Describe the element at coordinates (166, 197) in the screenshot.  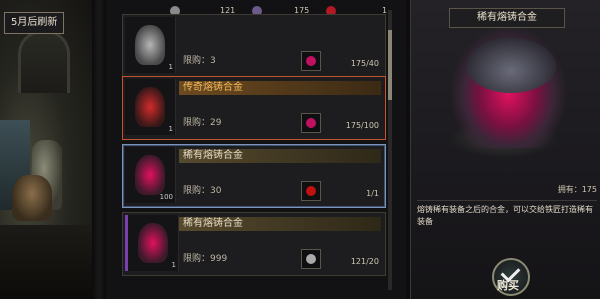
I see `item-count: 100` at that location.